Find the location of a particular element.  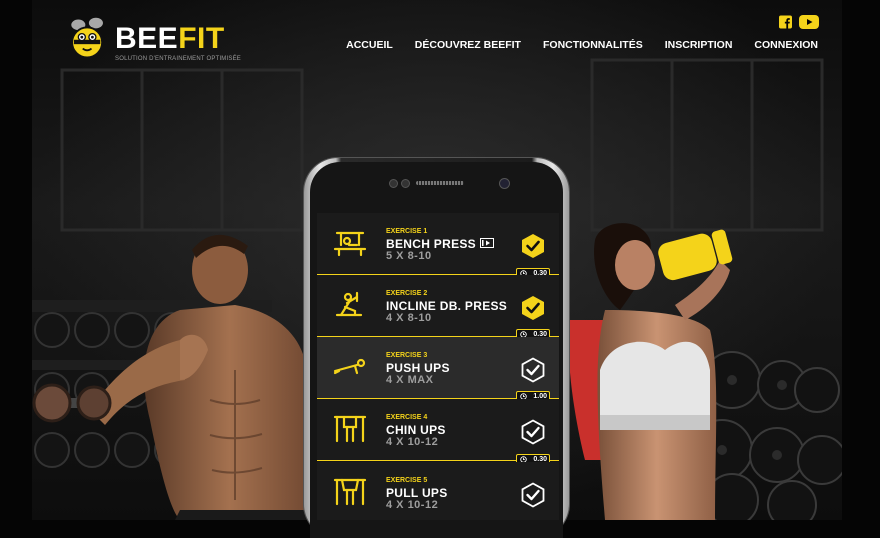

exercise-sets: 4 X MAX is located at coordinates (410, 380).